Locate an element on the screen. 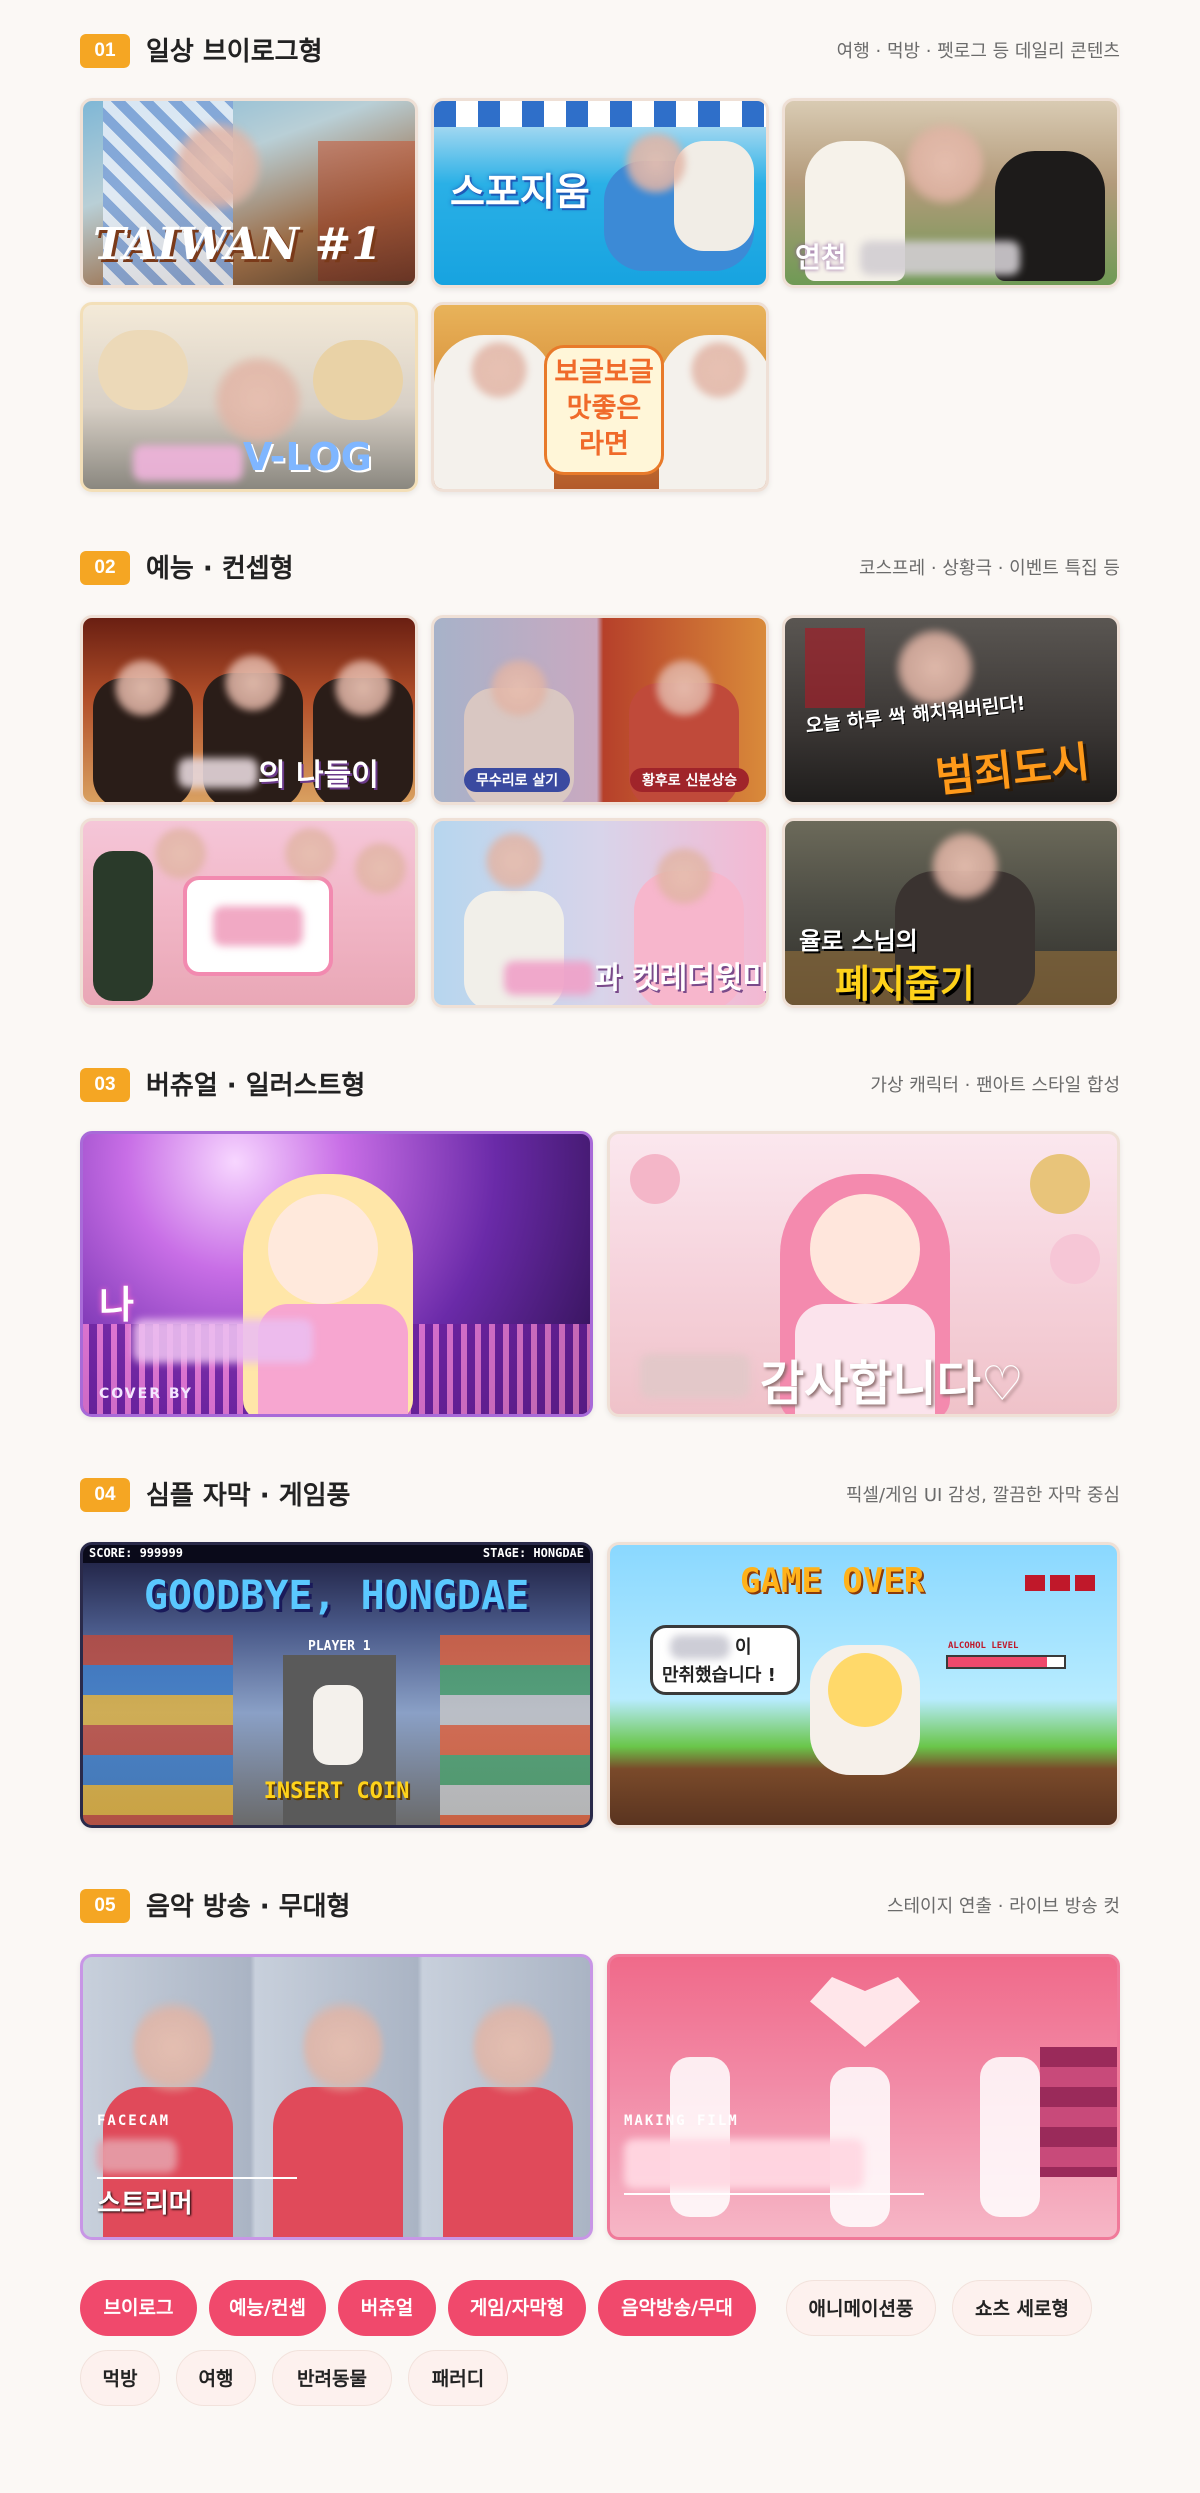 The image size is (1200, 2493). gauge-label: ALCOHOL LEVEL is located at coordinates (983, 1646).